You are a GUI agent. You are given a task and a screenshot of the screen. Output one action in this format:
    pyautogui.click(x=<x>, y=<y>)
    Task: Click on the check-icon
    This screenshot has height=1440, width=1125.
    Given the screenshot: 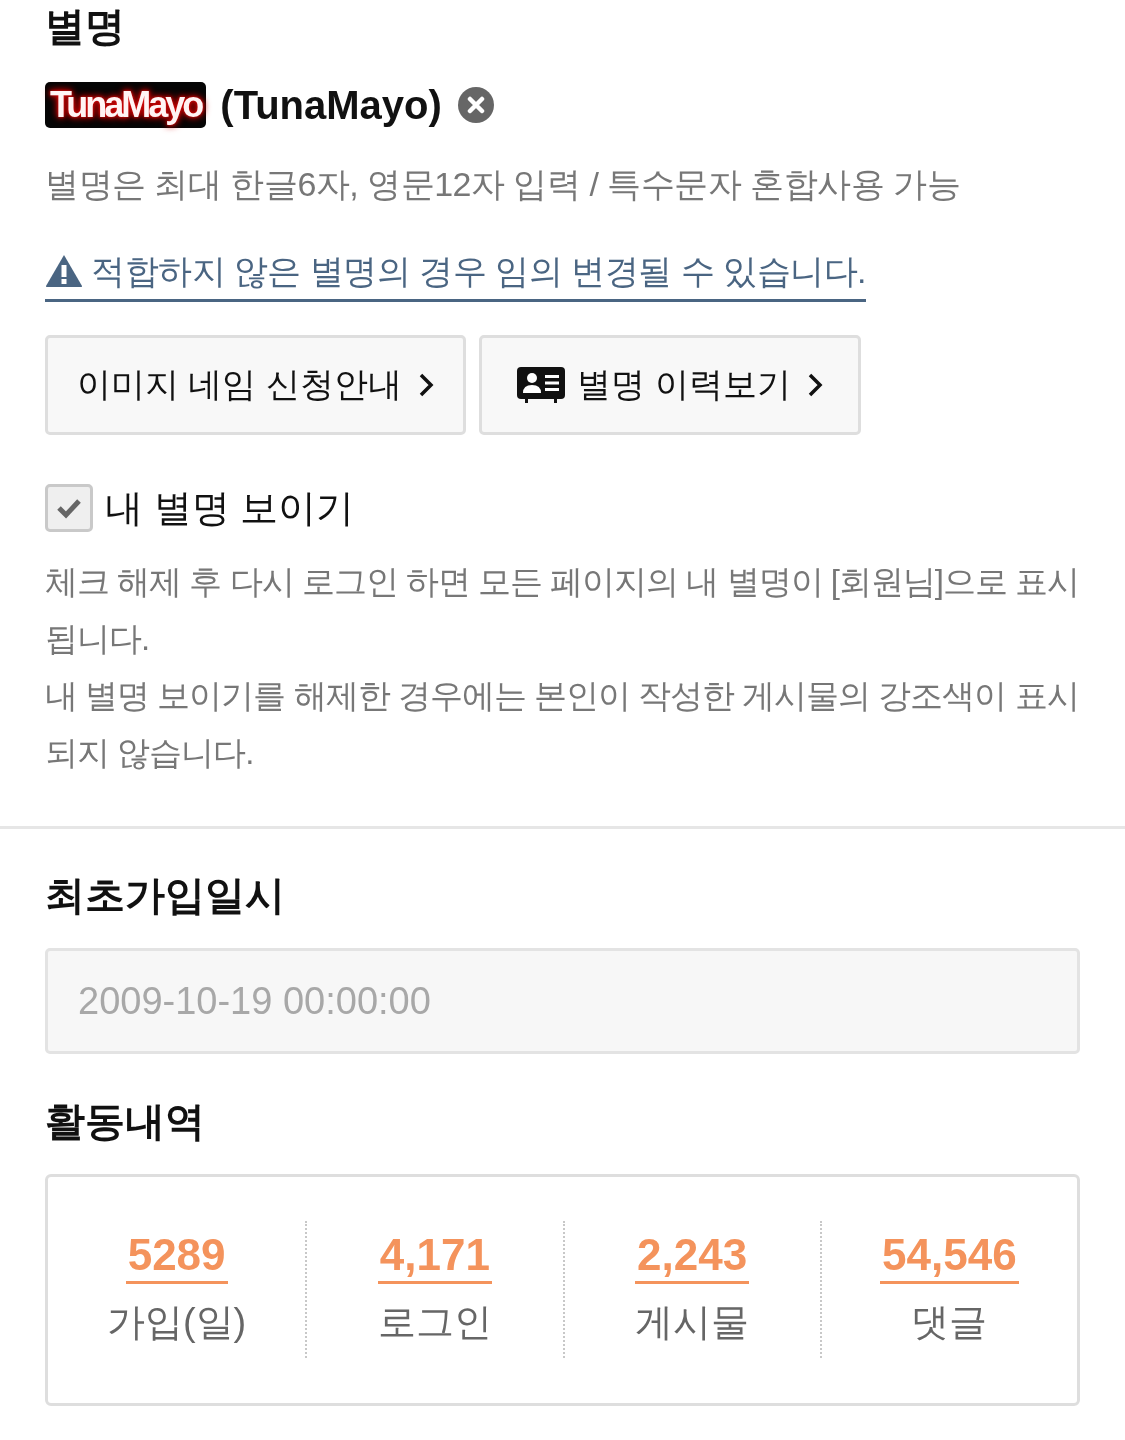 What is the action you would take?
    pyautogui.click(x=69, y=508)
    